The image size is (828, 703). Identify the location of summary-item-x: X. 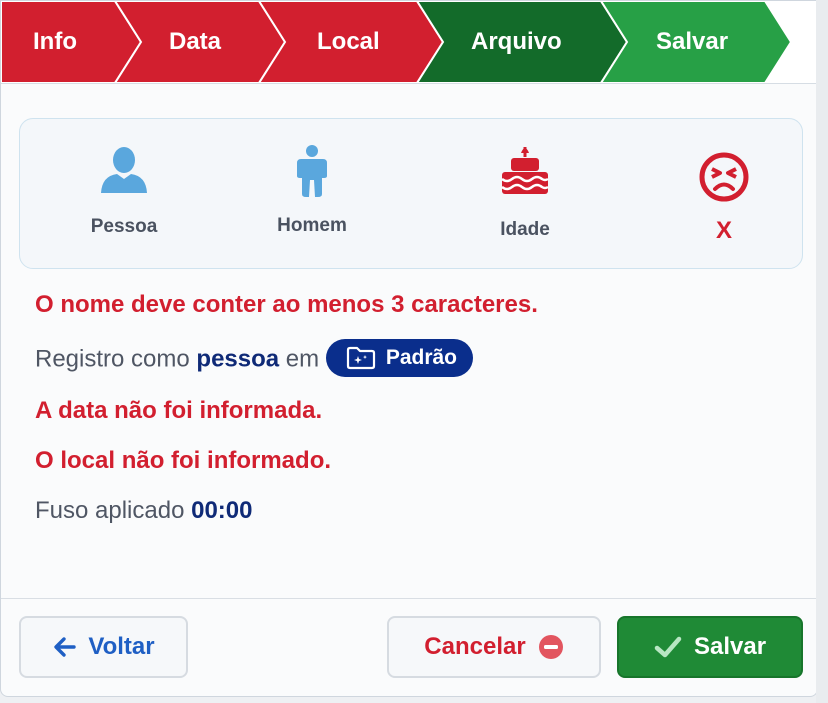
(724, 193).